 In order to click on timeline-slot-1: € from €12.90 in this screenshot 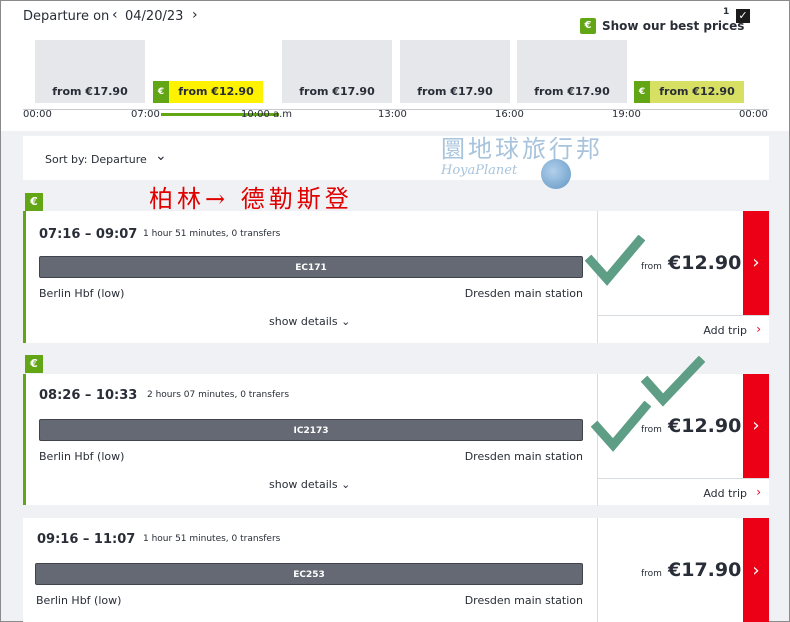, I will do `click(208, 71)`.